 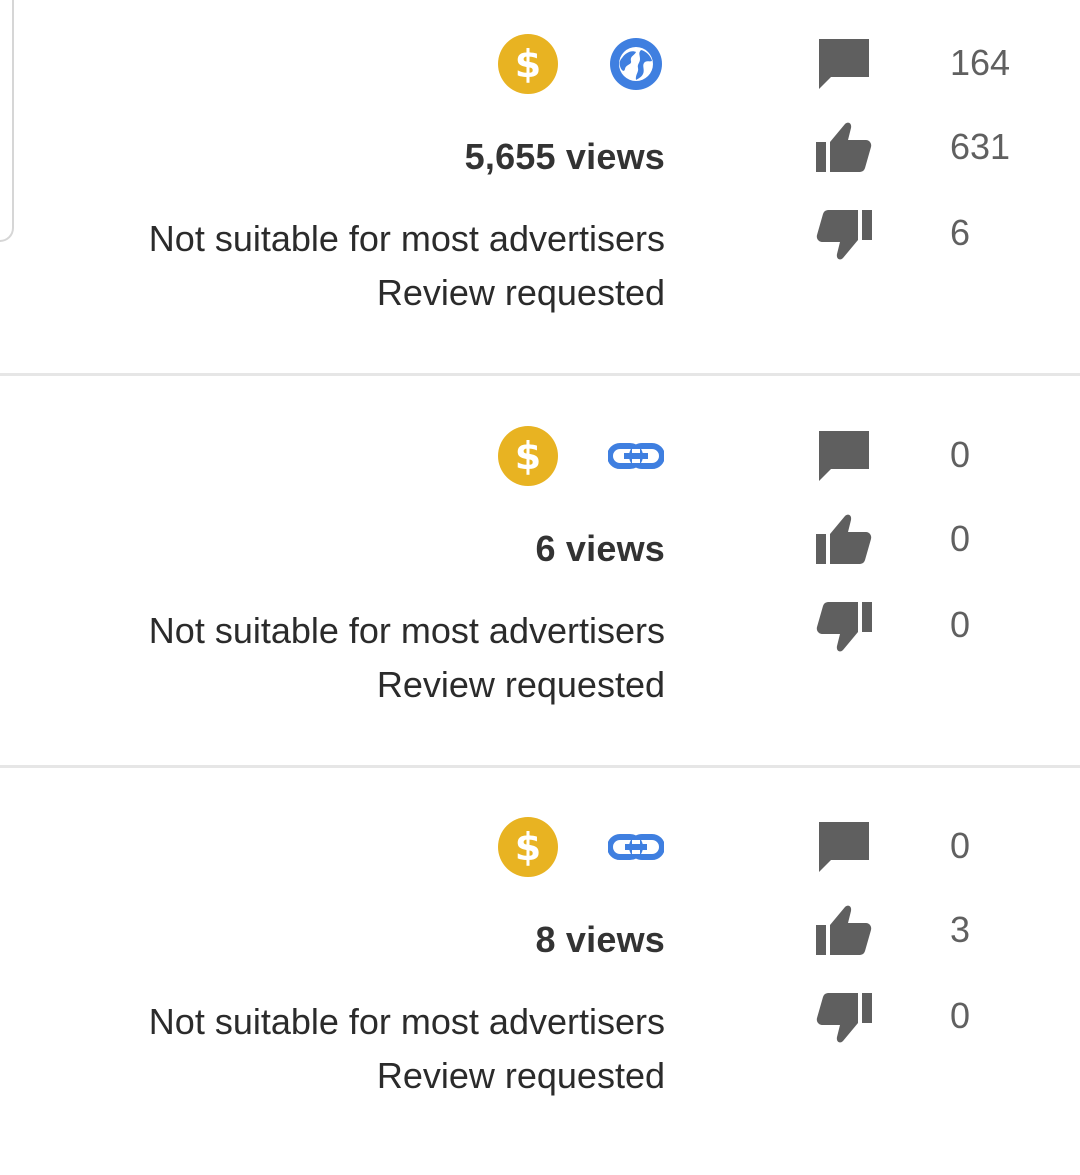 I want to click on like-count: 631, so click(x=980, y=146).